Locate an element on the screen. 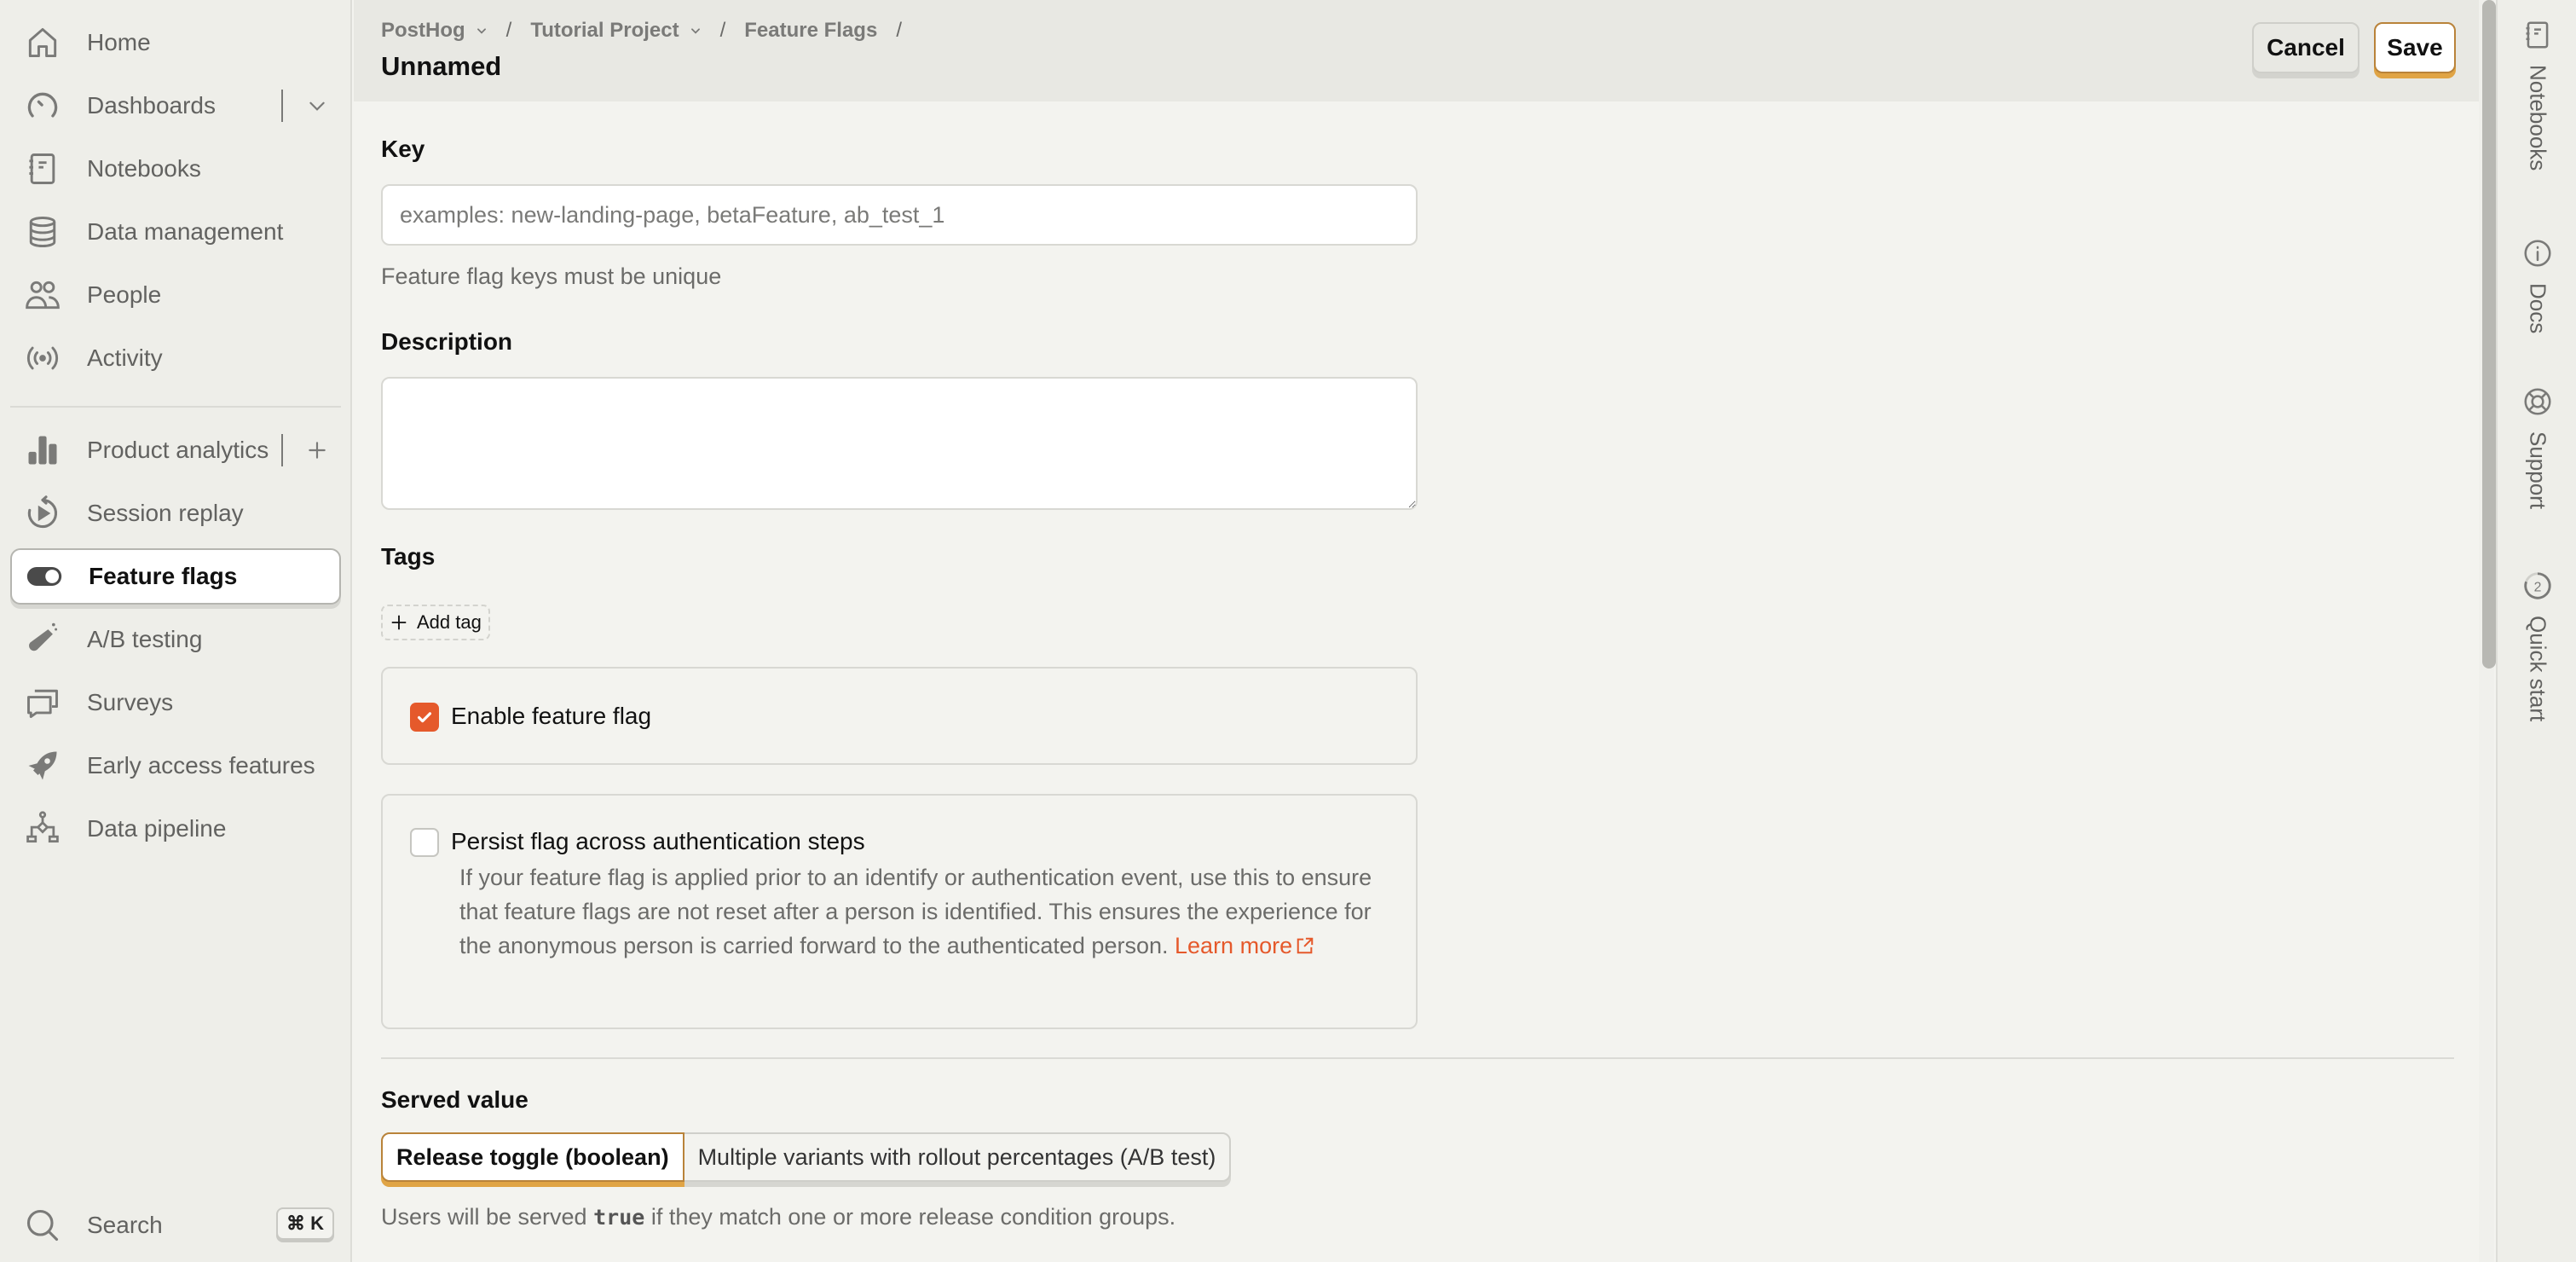  sidebar-item-session-replay: Session replay is located at coordinates (175, 513).